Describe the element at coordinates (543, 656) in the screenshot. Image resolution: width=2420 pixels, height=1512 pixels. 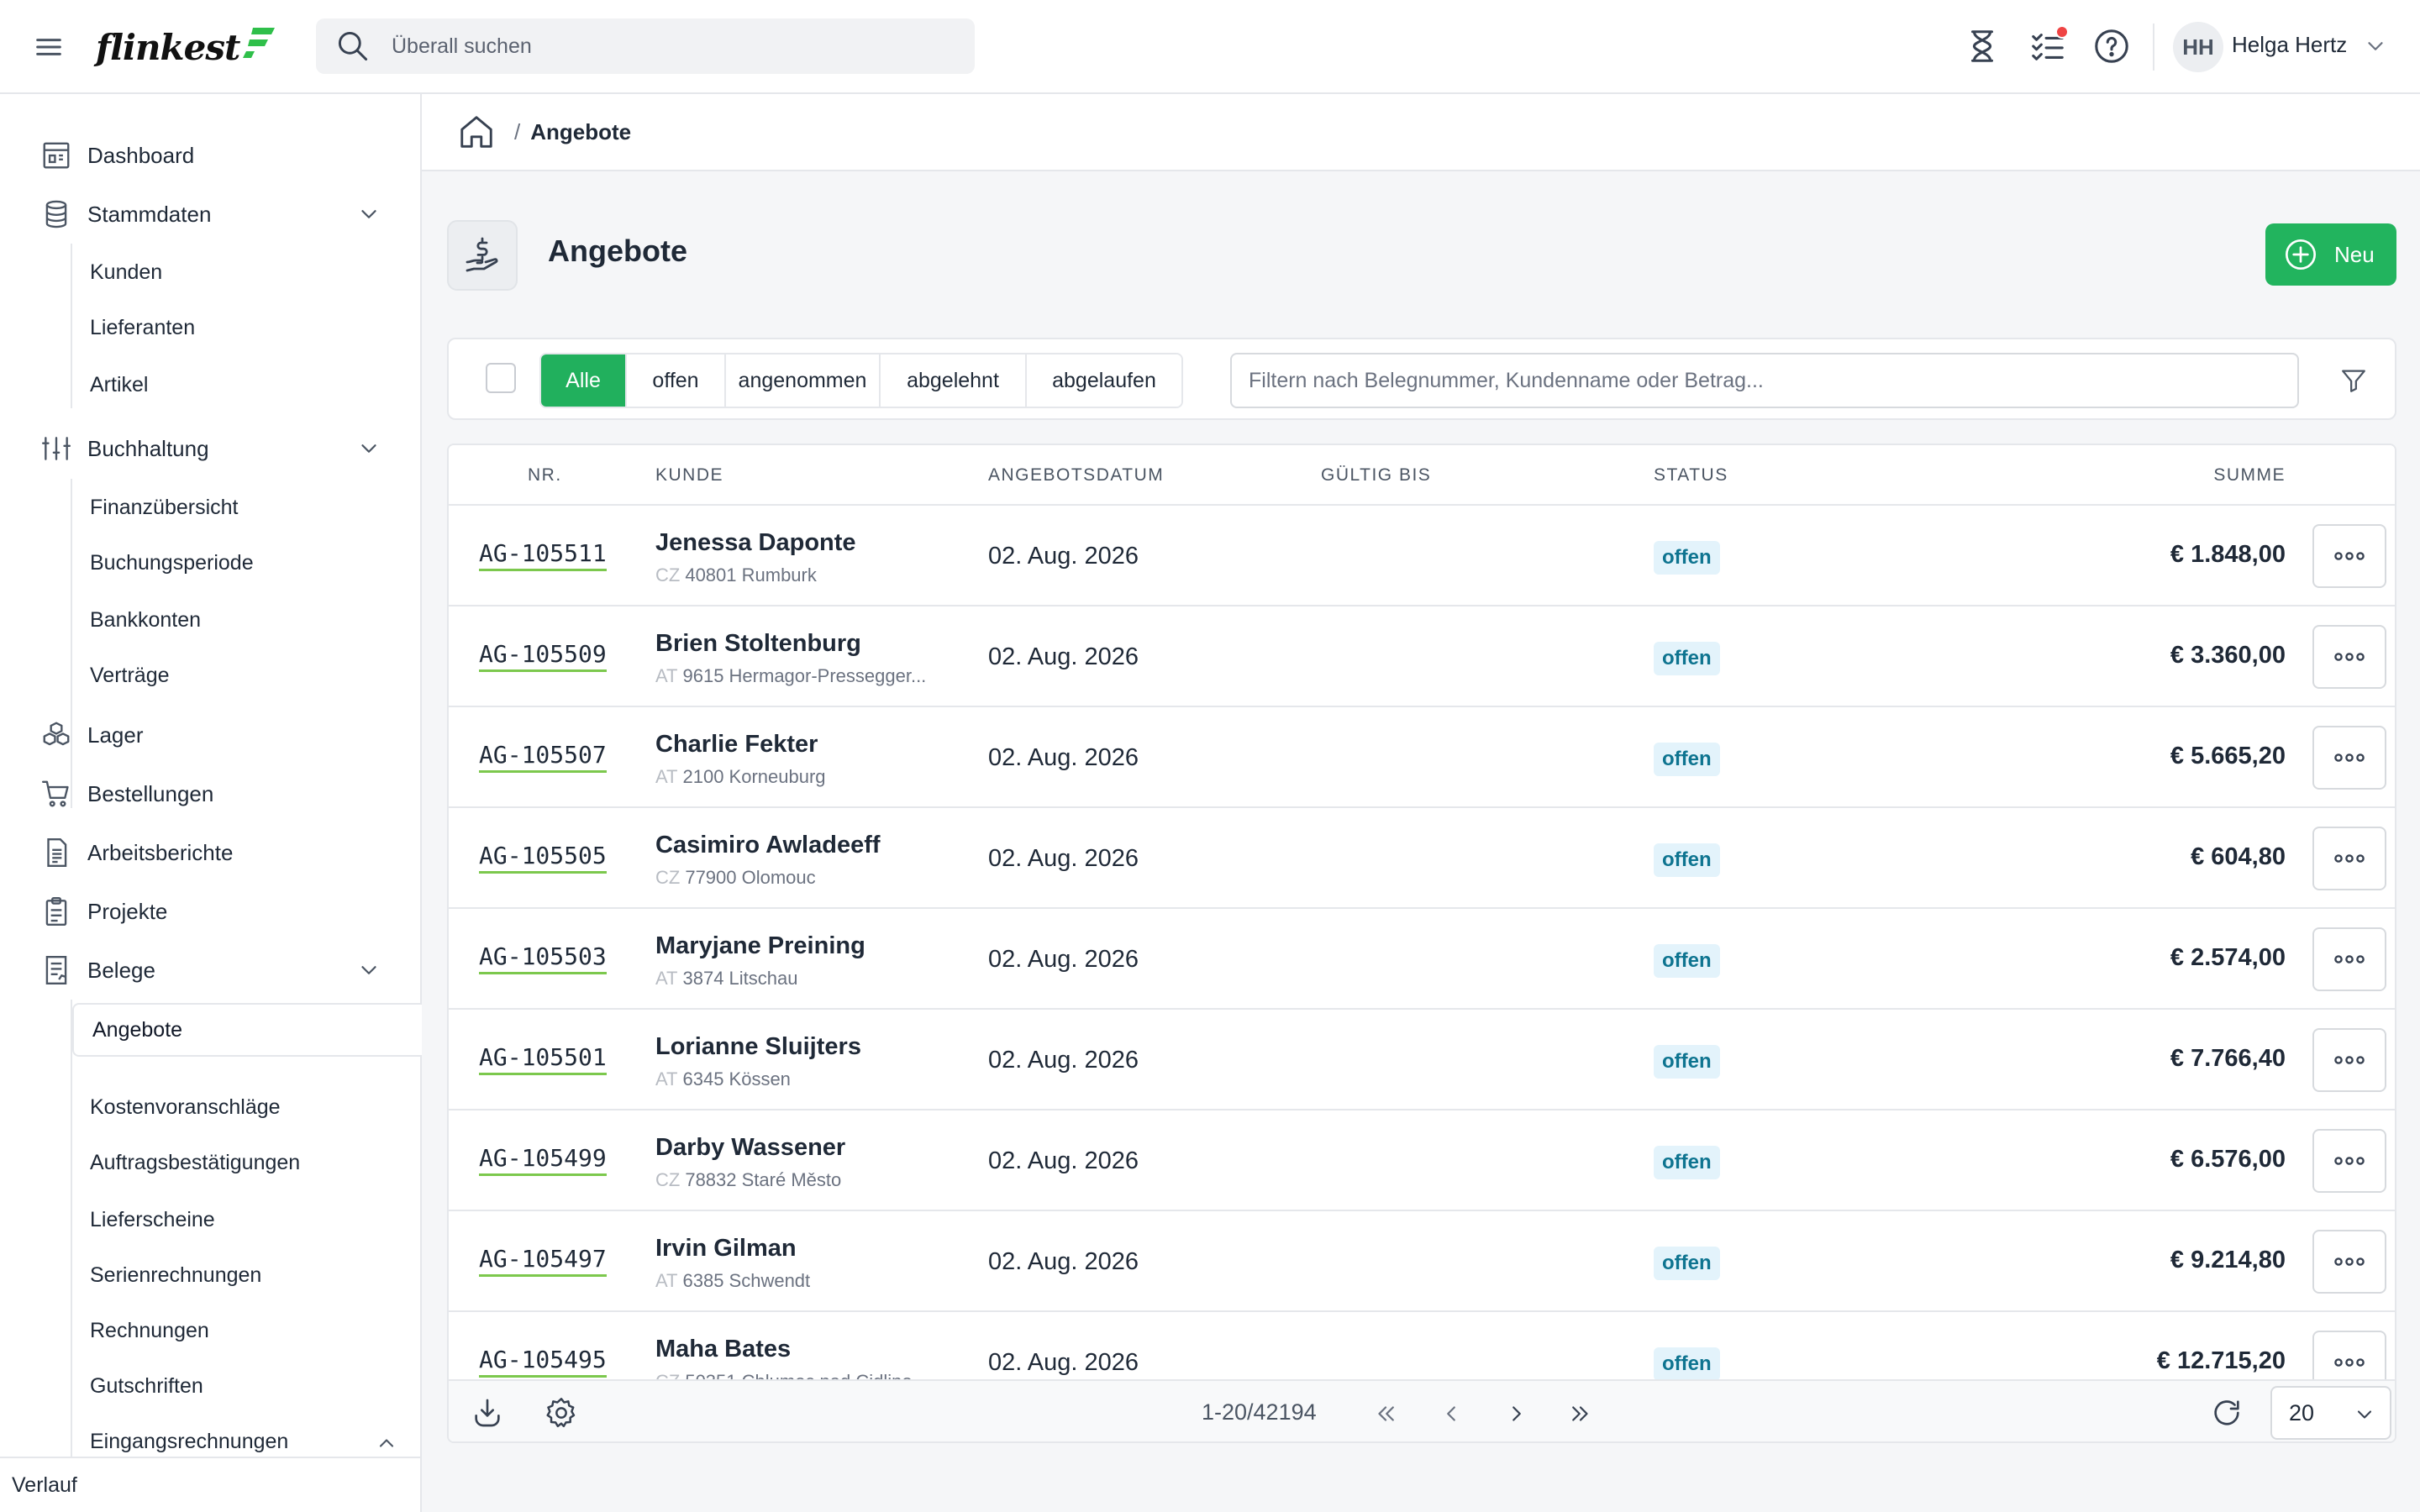
I see `offer-number-link: AG-105509` at that location.